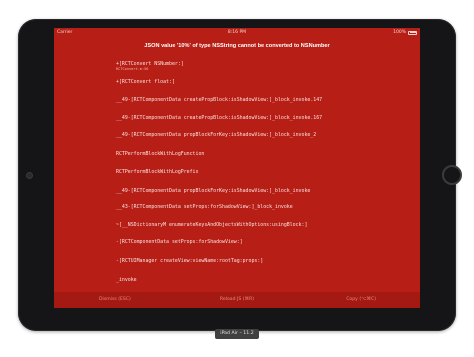 This screenshot has width=474, height=357. What do you see at coordinates (237, 334) in the screenshot?
I see `simulator-device-label: iPad Air – 11.2` at bounding box center [237, 334].